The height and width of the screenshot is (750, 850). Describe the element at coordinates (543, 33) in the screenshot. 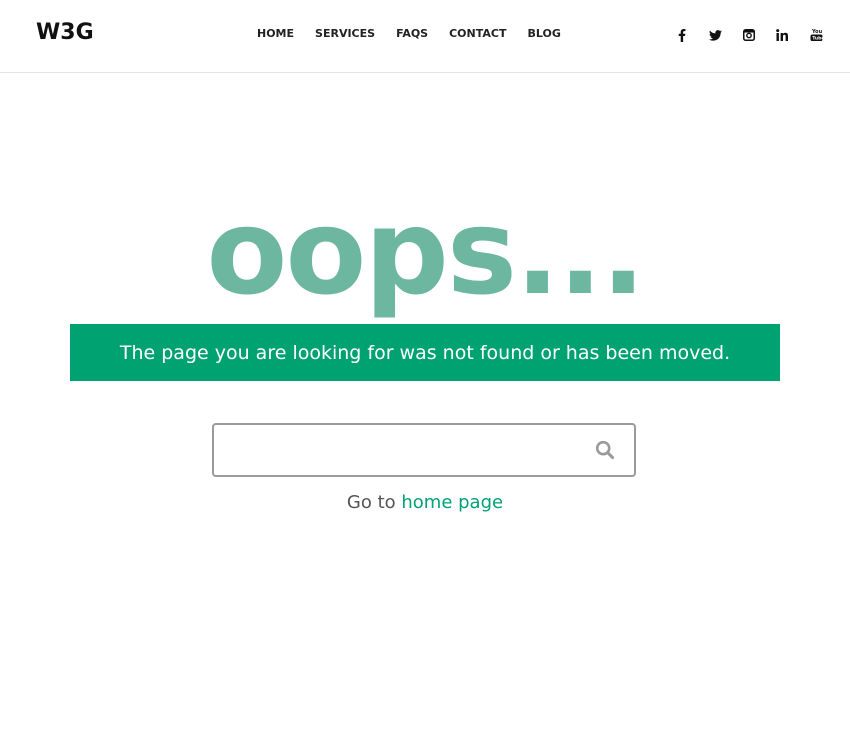

I see `nav-item-blog: BLOG` at that location.